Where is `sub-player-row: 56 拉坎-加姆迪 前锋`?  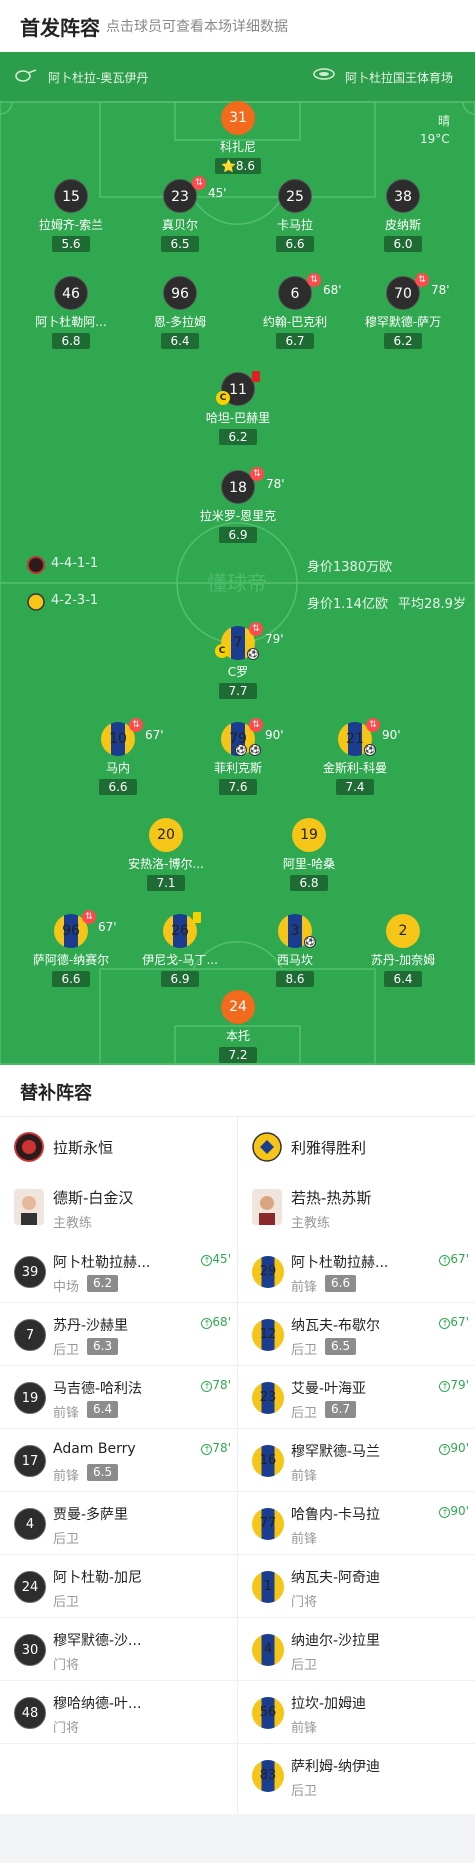
sub-player-row: 56 拉坎-加姆迪 前锋 is located at coordinates (356, 1712).